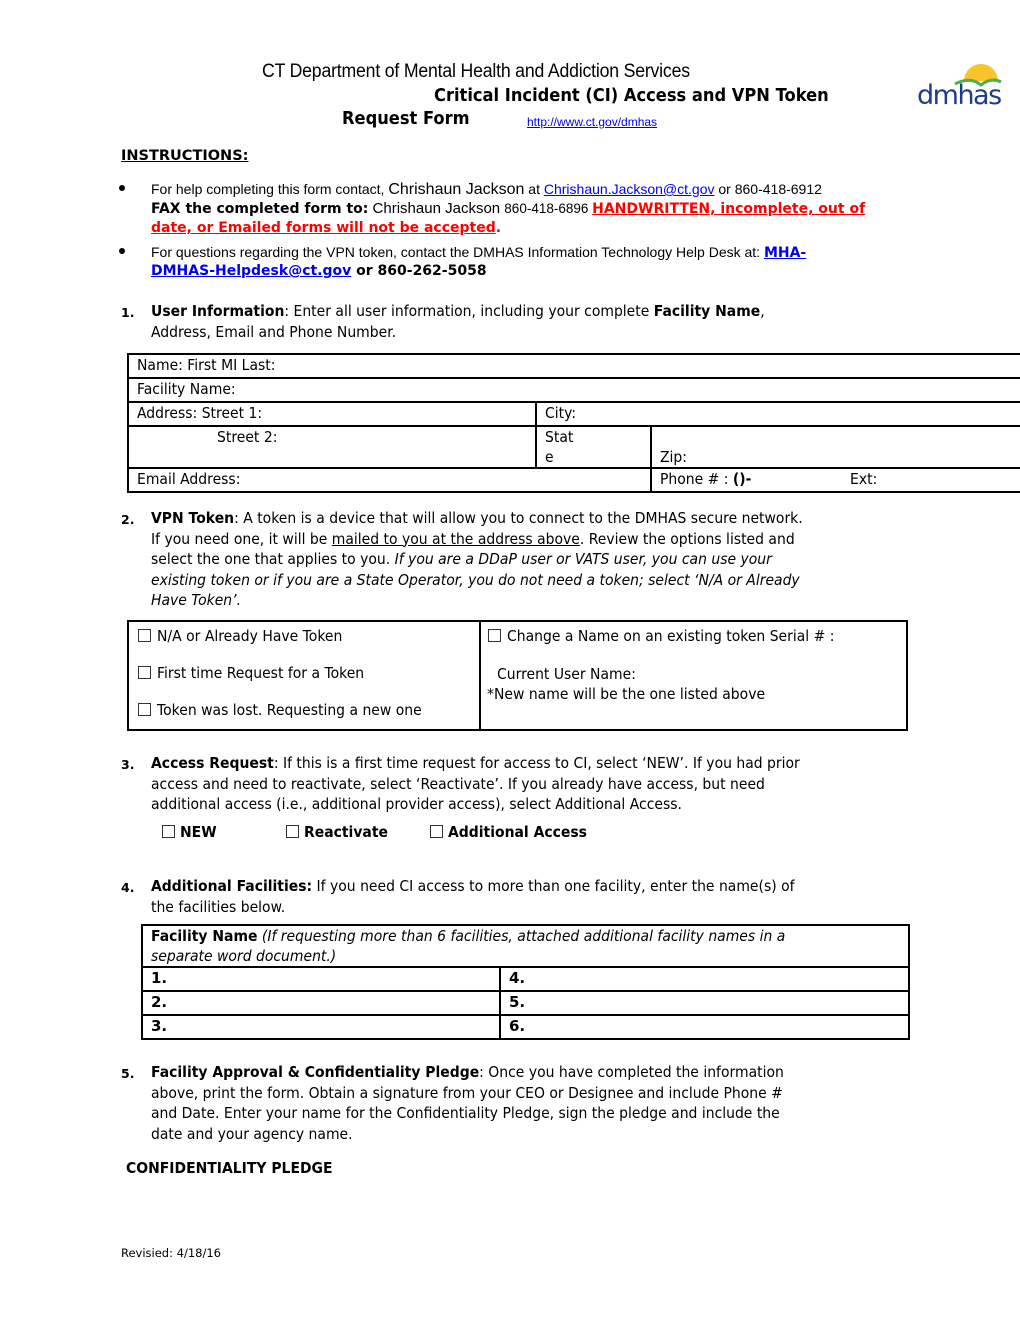  I want to click on facility-field-3: 3., so click(321, 1027).